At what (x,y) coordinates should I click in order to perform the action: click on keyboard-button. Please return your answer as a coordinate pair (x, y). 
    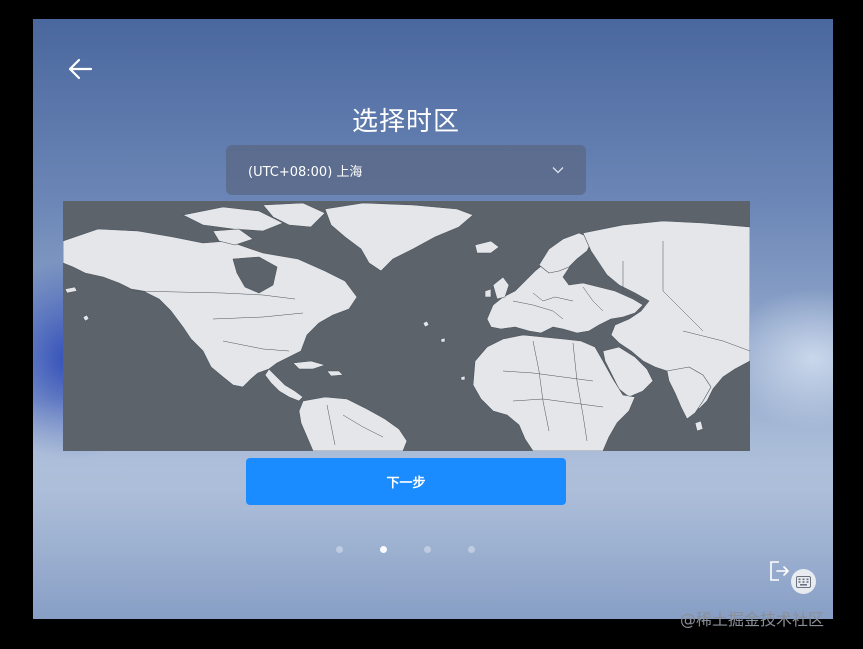
    Looking at the image, I should click on (803, 581).